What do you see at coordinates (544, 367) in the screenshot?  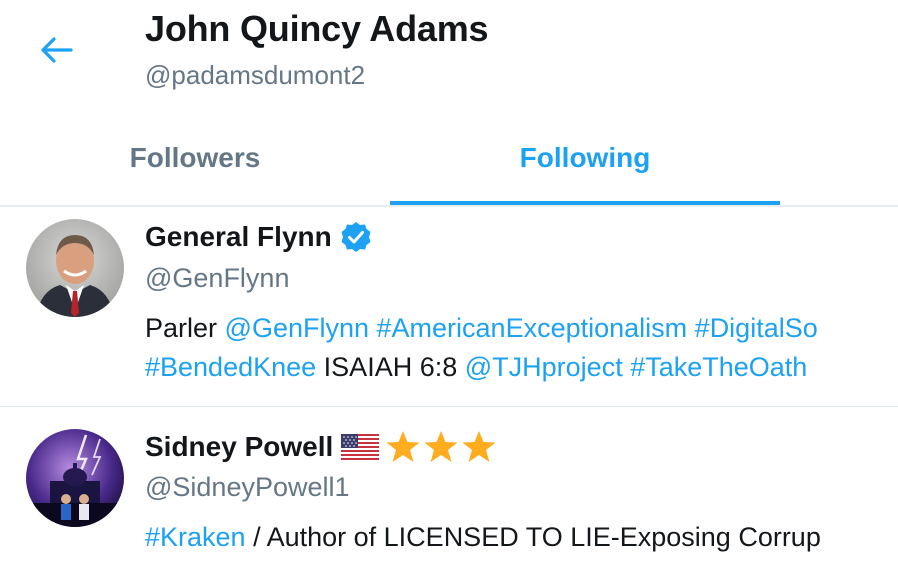 I see `mention-link: @TJHproject` at bounding box center [544, 367].